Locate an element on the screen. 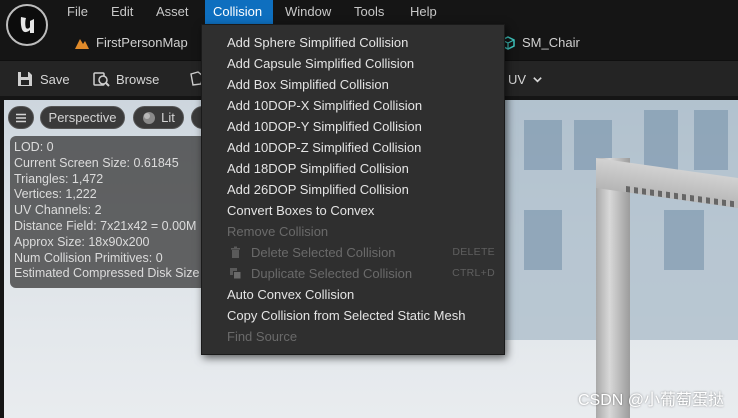 Image resolution: width=738 pixels, height=418 pixels. menu-item-label: Delete Selected Collision is located at coordinates (323, 252).